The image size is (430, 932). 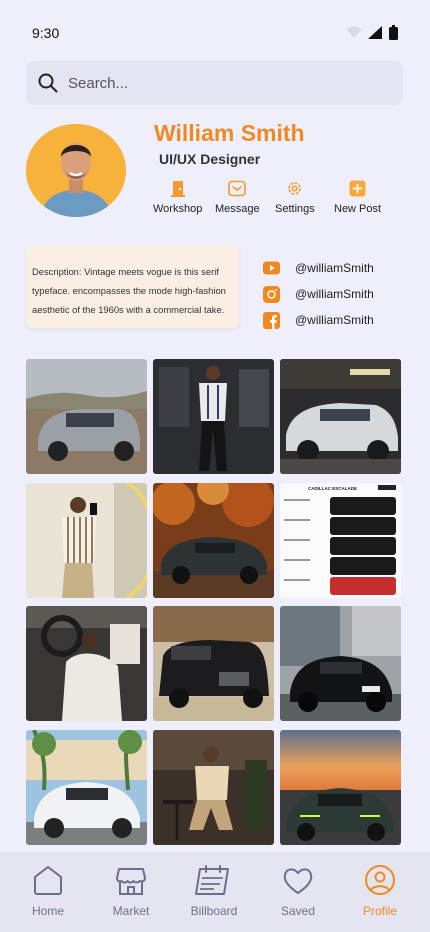 I want to click on post-tile-mercedes-street, so click(x=340, y=663).